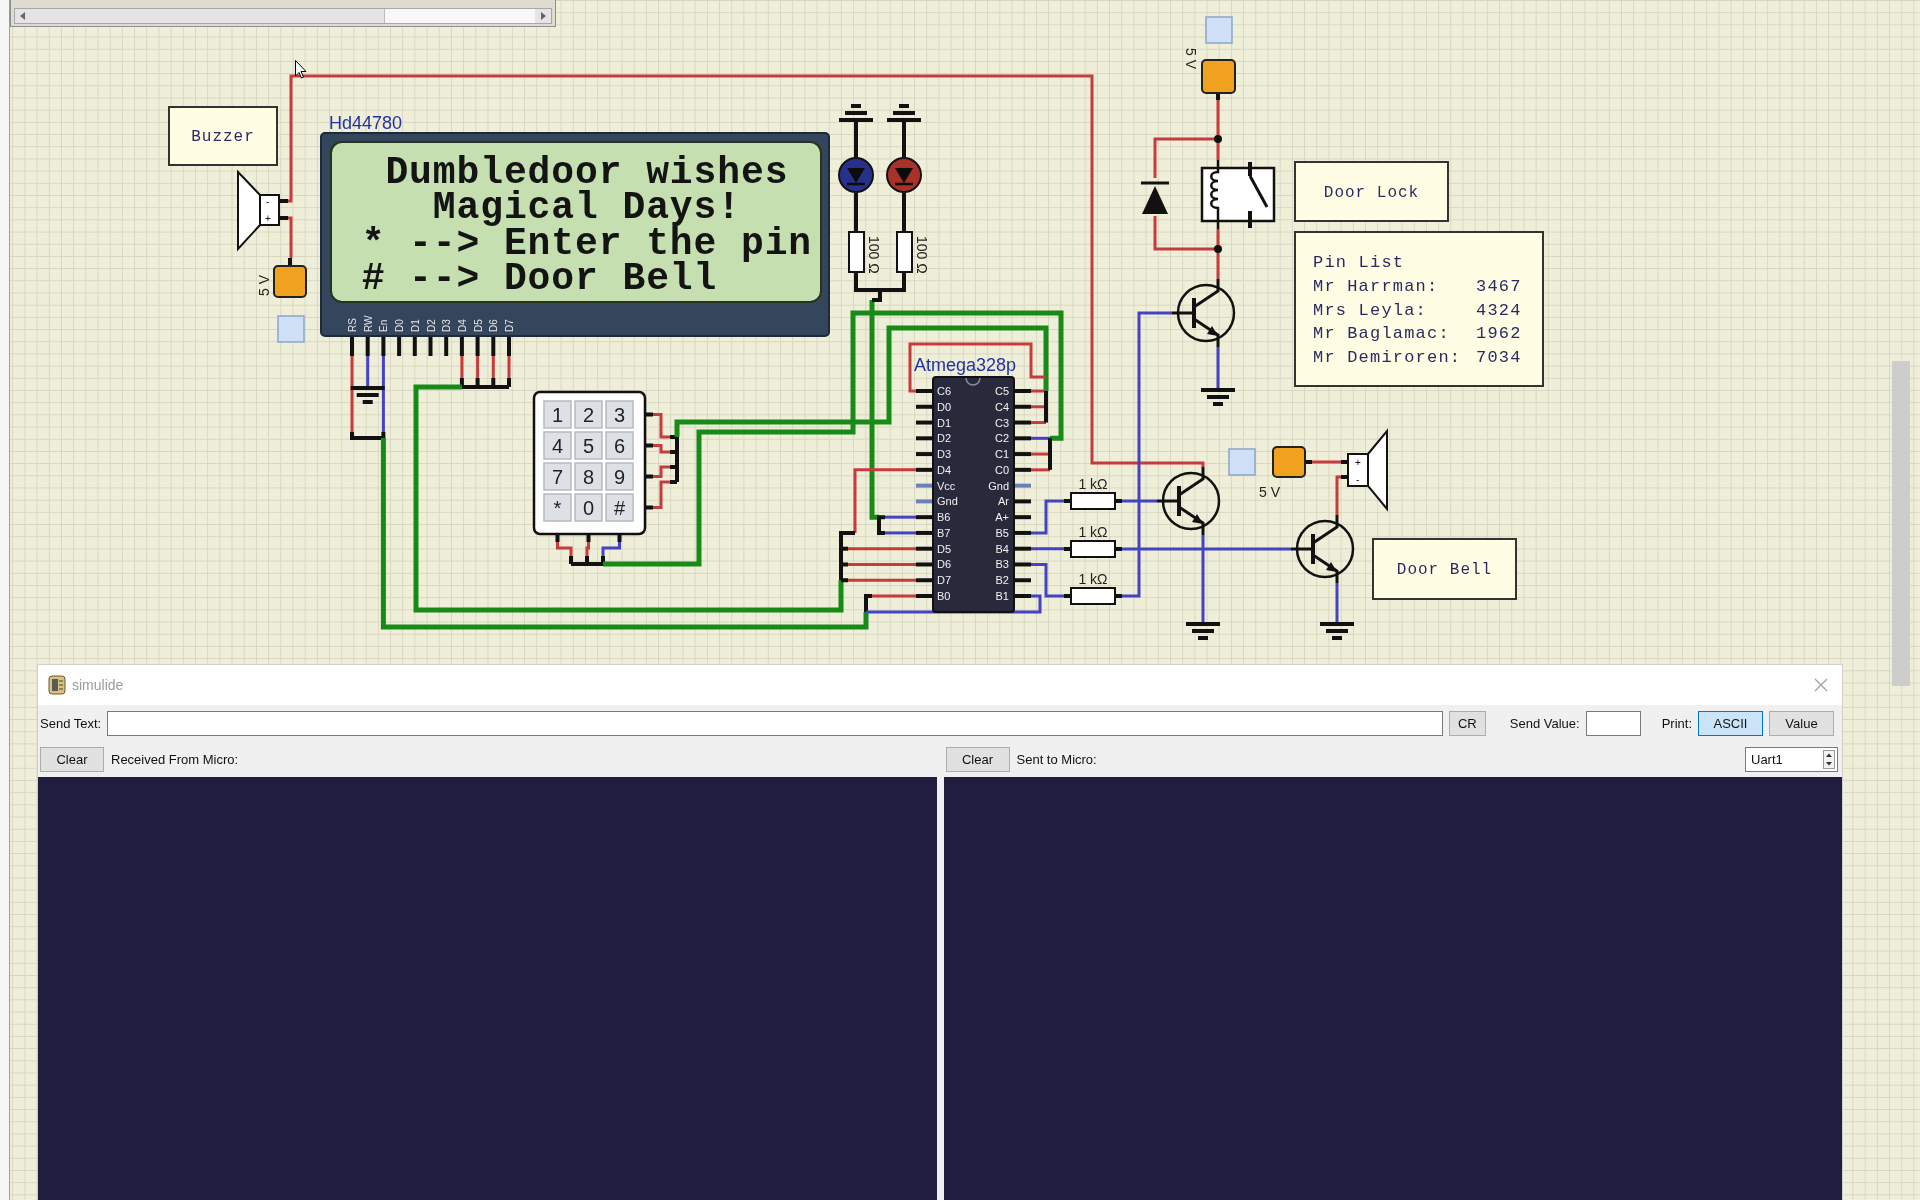 The image size is (1920, 1200). Describe the element at coordinates (1001, 469) in the screenshot. I see `pin-label: C0` at that location.